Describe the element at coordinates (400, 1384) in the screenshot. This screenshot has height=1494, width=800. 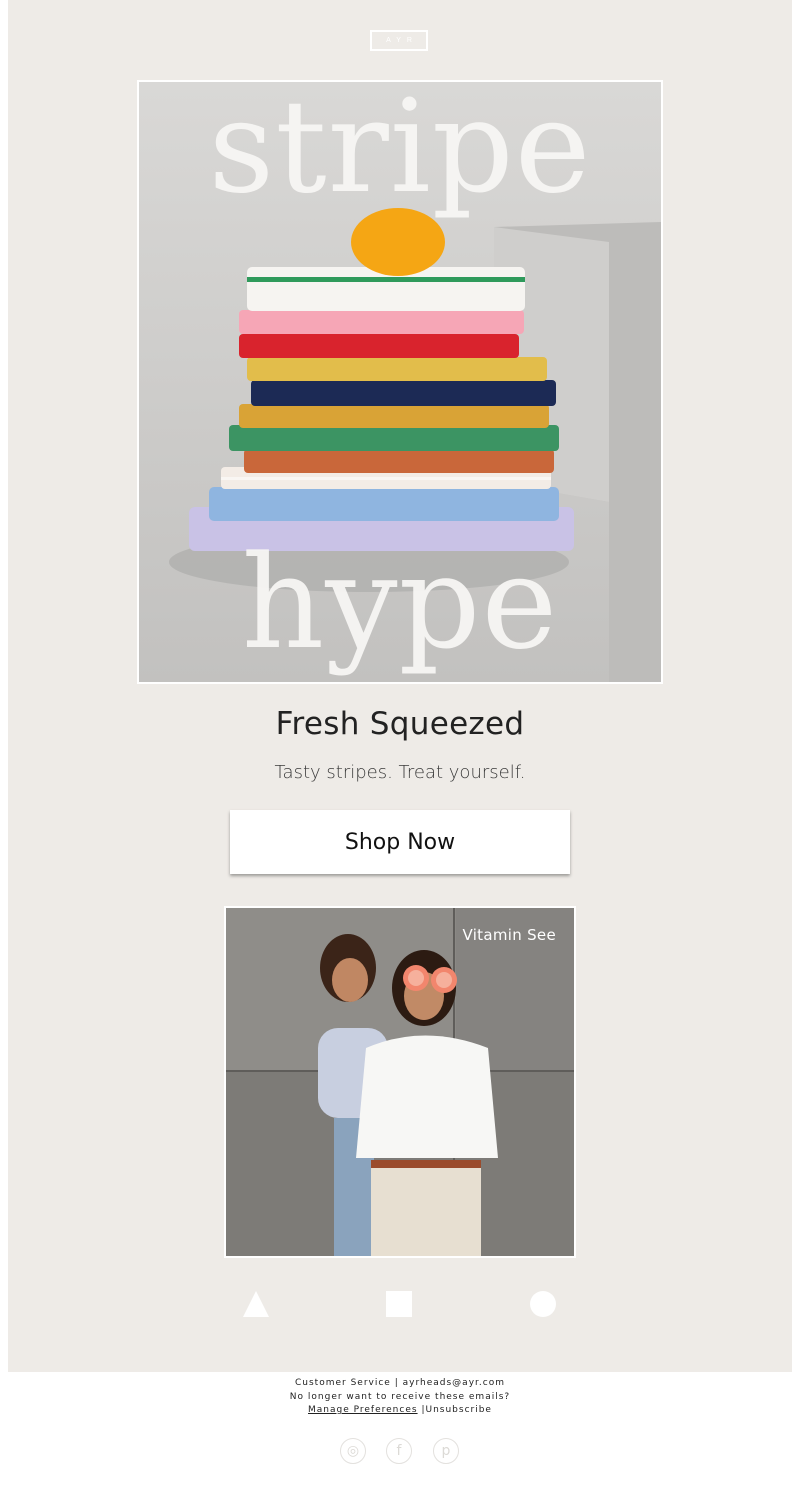
I see `footer-contact-line: Customer Service | ayrheads@ayr.com` at that location.